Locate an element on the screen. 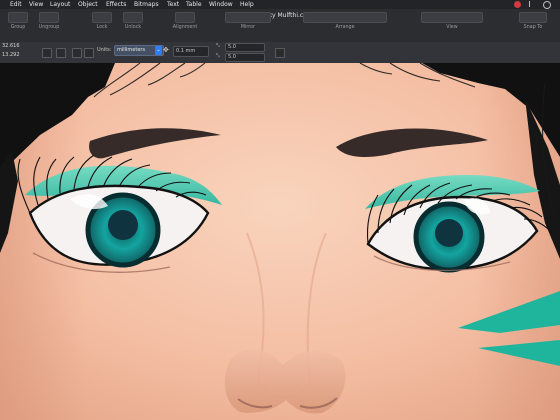 The height and width of the screenshot is (420, 560). view-icon is located at coordinates (452, 17).